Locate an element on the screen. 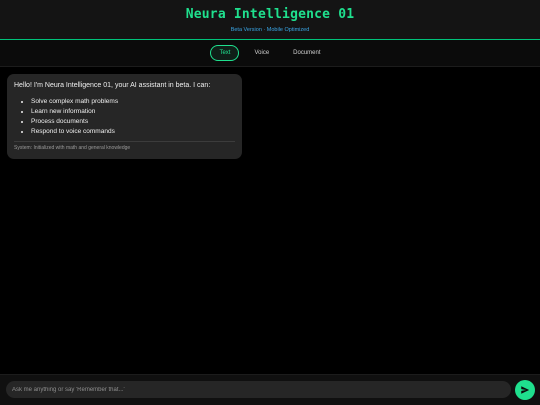 The height and width of the screenshot is (405, 540). message-input is located at coordinates (258, 389).